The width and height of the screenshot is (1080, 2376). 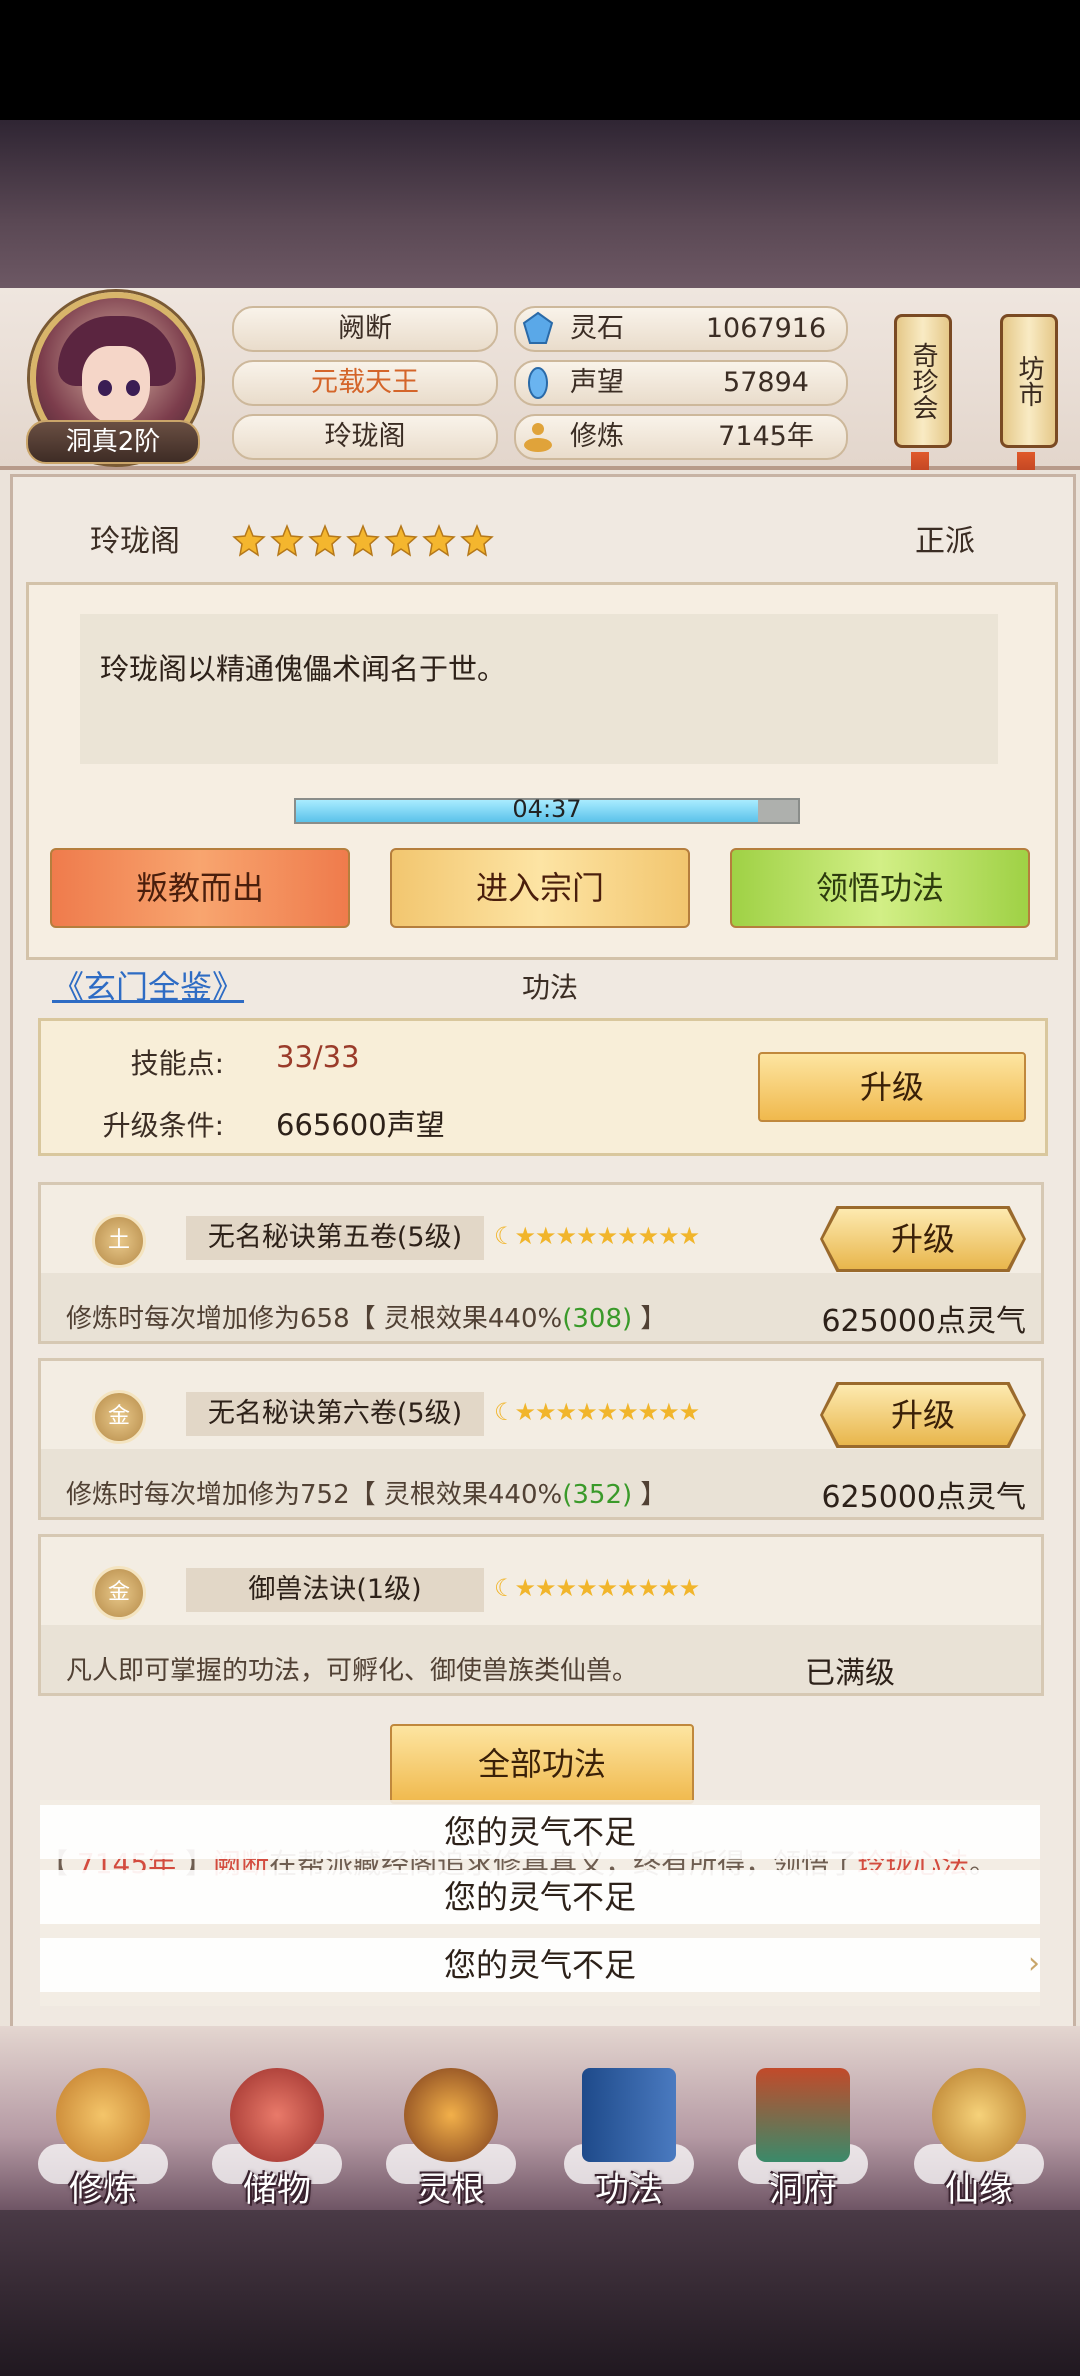 I want to click on technique-max-level: 已满级, so click(x=850, y=1673).